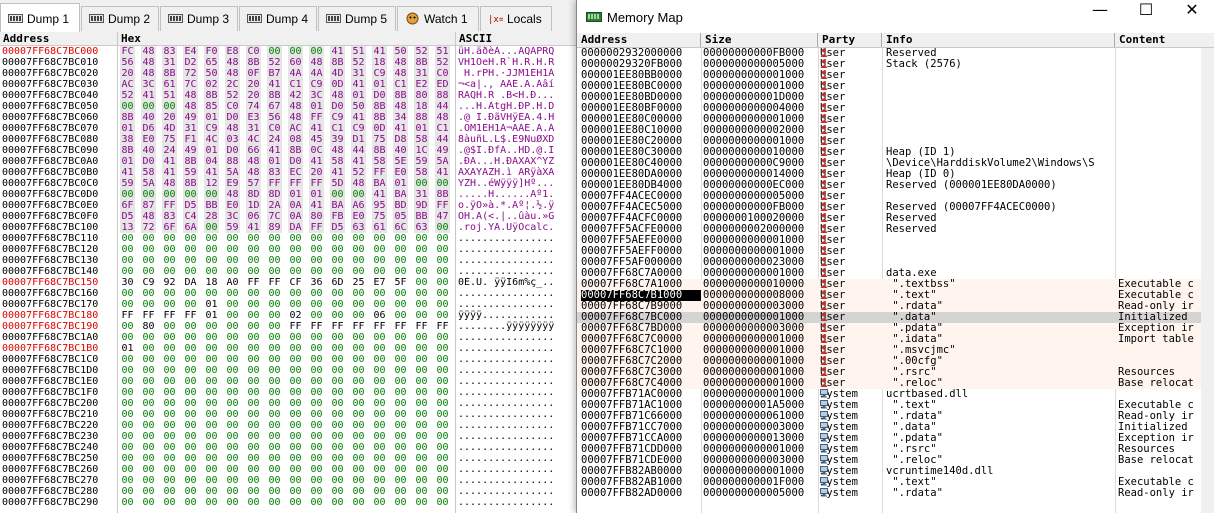 The height and width of the screenshot is (513, 1214). I want to click on minimize-button: —, so click(1100, 16).